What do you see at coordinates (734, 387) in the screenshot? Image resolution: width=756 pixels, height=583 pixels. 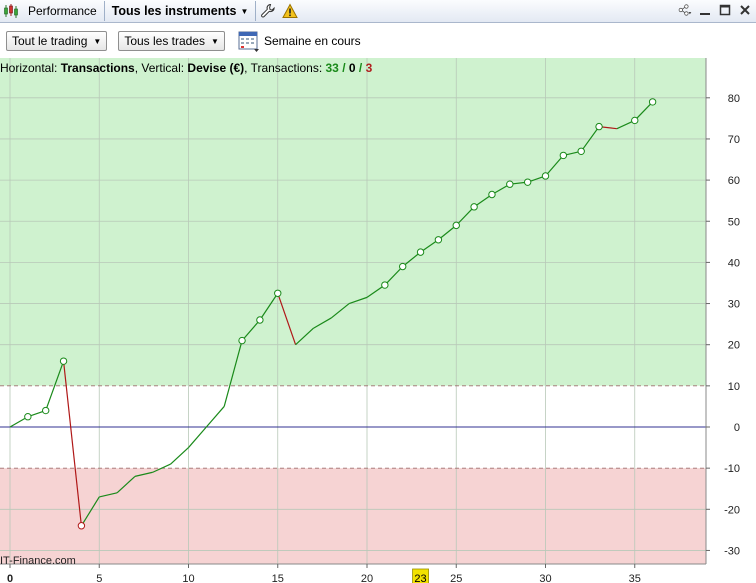 I see `y-tick-label: 10` at bounding box center [734, 387].